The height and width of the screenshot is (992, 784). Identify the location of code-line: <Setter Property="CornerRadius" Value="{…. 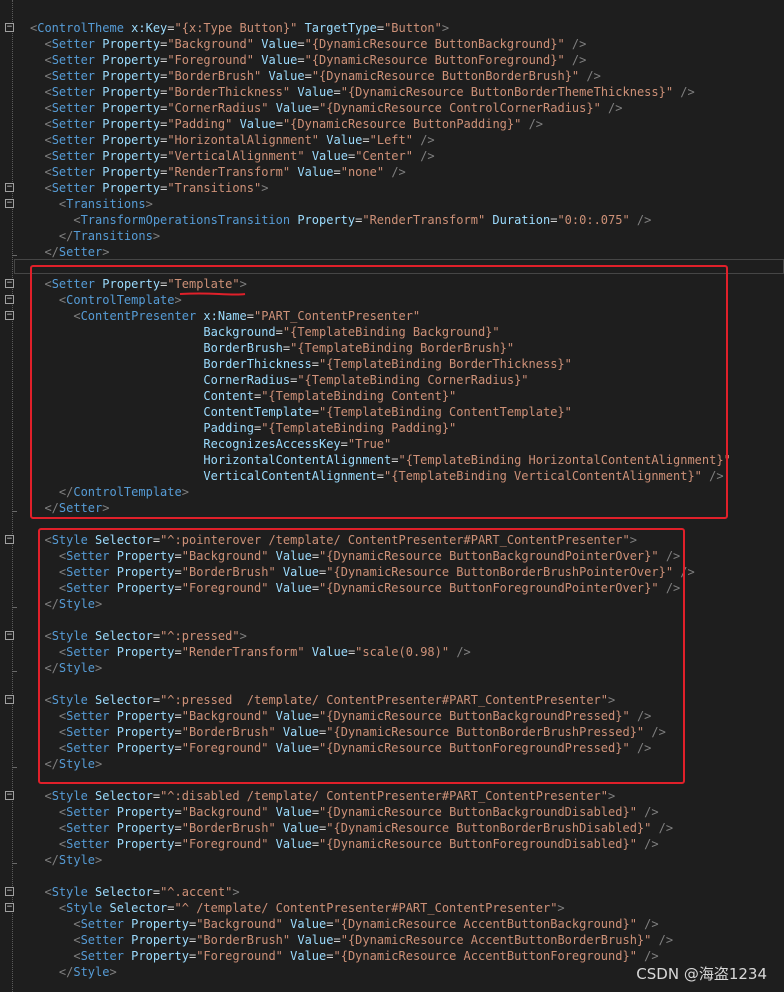
(326, 108).